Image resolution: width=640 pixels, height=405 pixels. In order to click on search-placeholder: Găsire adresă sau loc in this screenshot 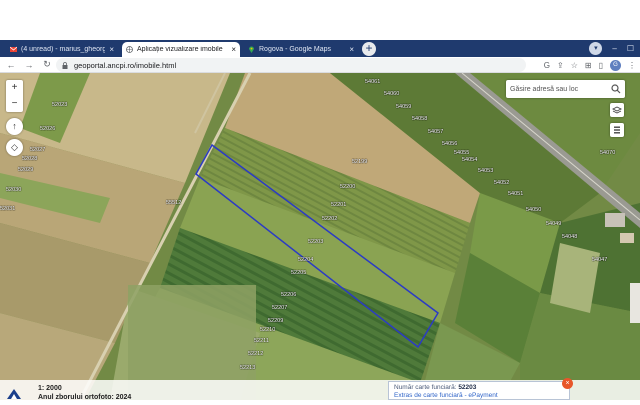, I will do `click(544, 89)`.